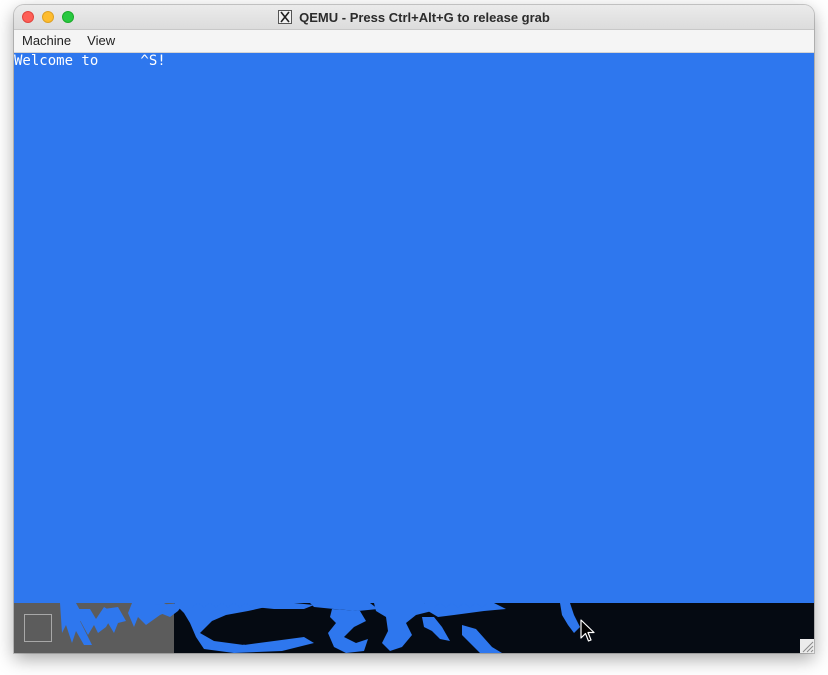 The width and height of the screenshot is (828, 675). I want to click on title-container: QEMU - Press Ctrl+Alt+G to release grab, so click(414, 17).